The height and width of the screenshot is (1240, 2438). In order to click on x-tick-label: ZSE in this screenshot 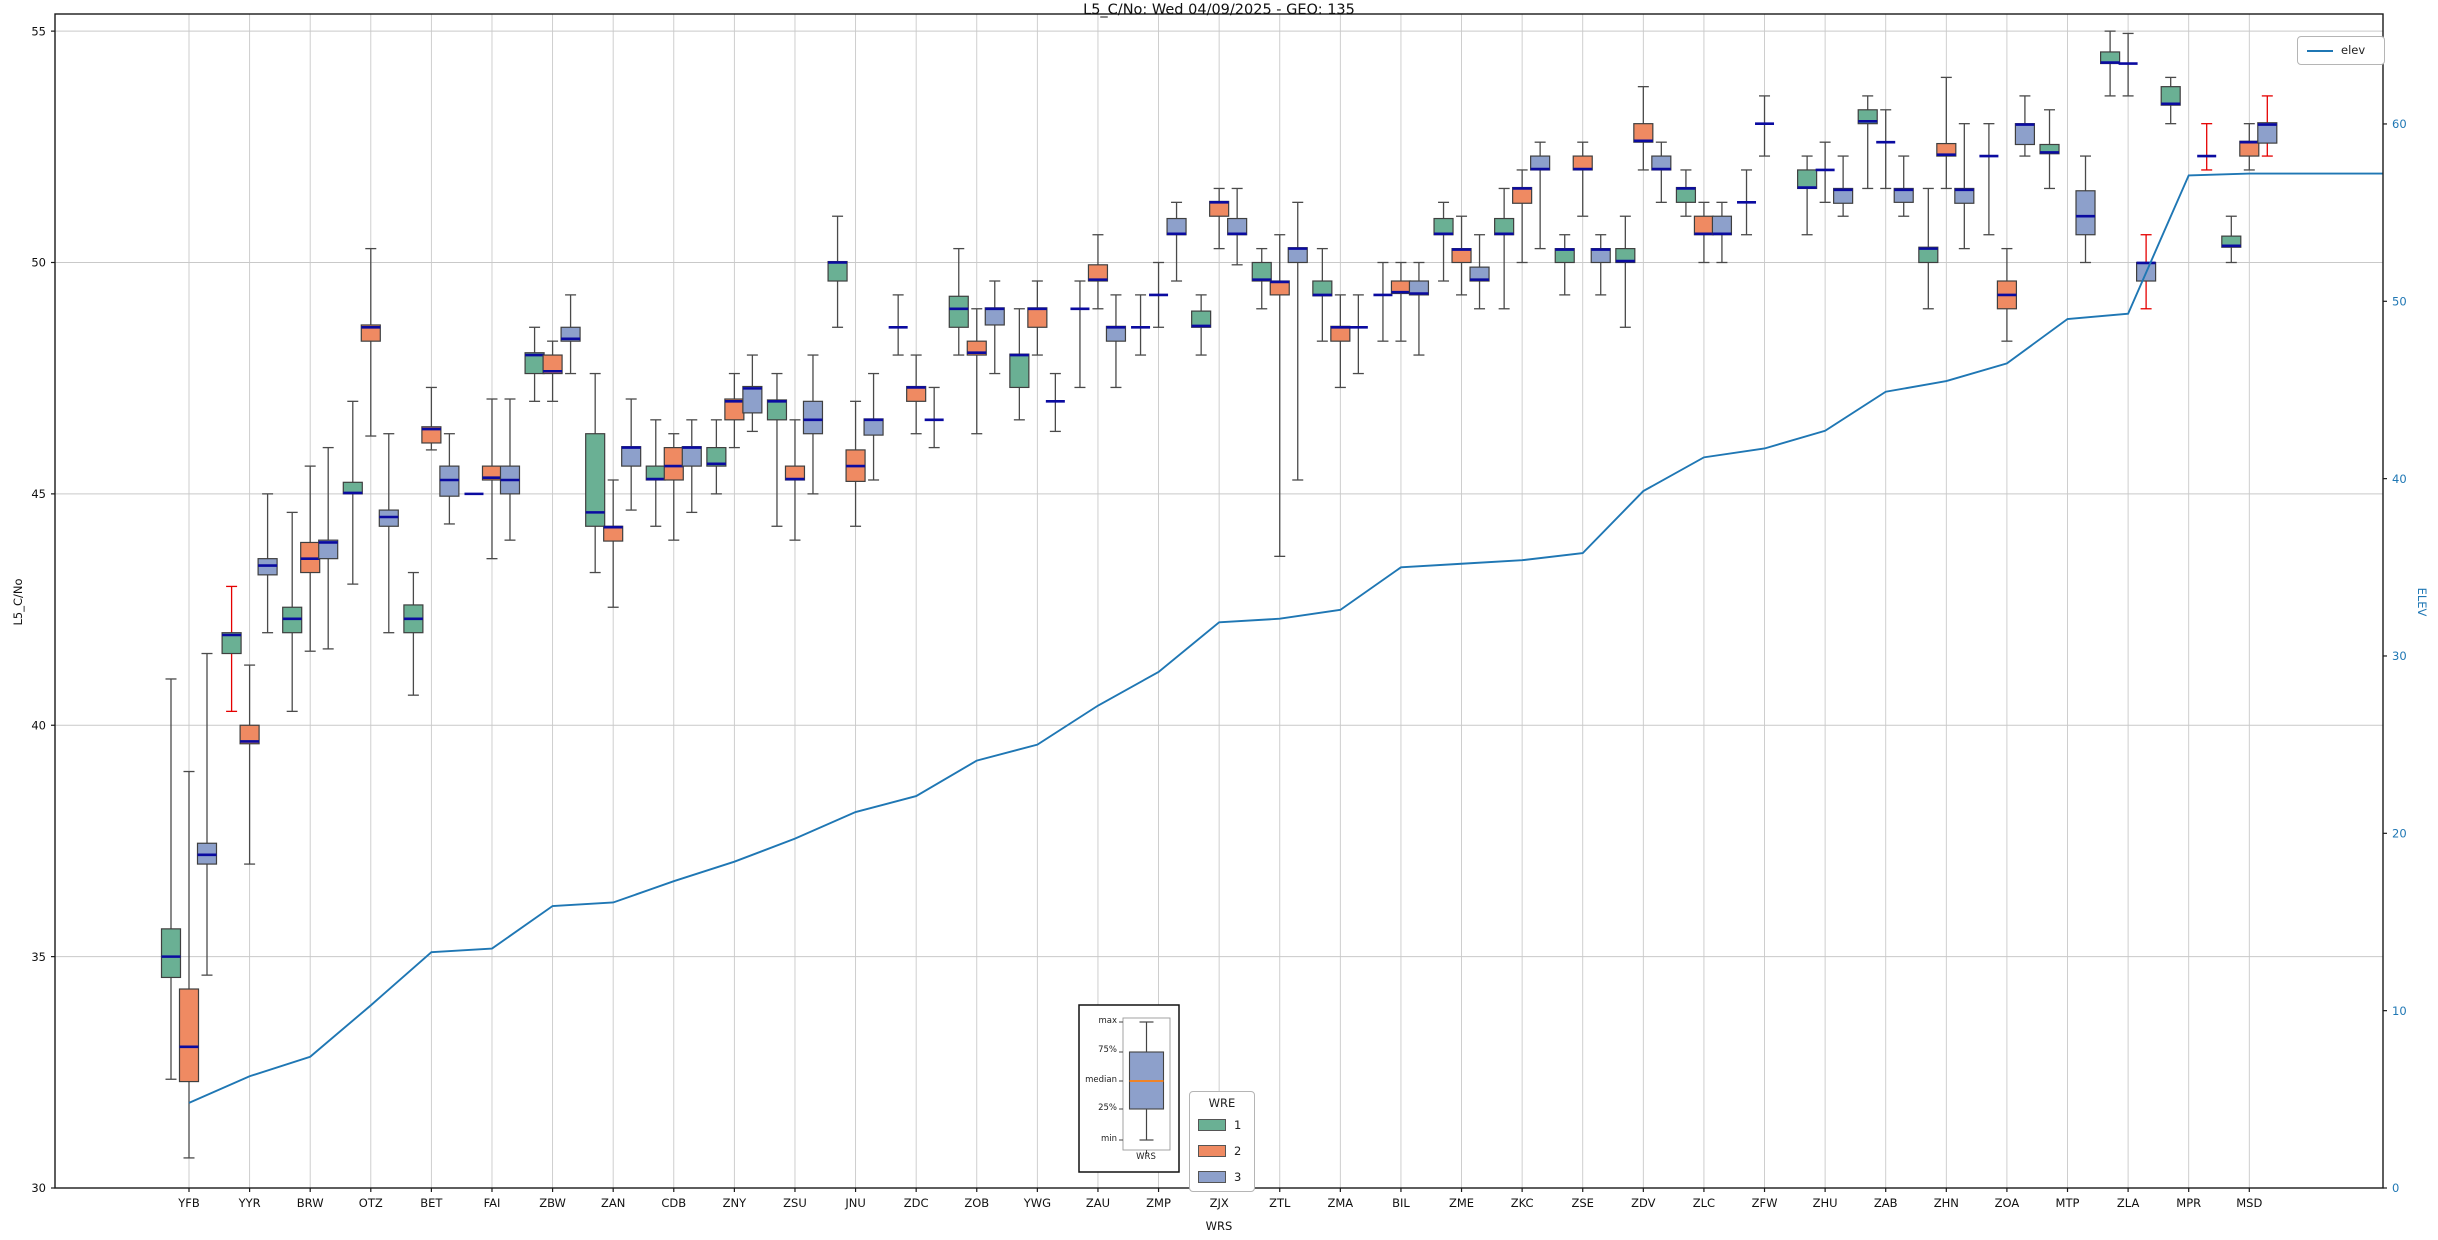, I will do `click(1583, 1203)`.